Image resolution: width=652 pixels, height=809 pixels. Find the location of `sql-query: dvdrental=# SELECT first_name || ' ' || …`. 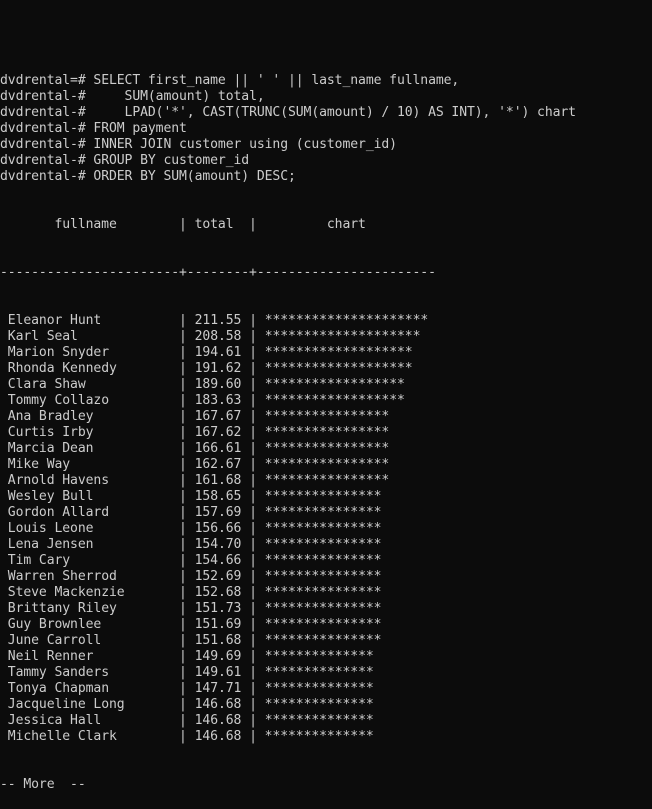

sql-query: dvdrental=# SELECT first_name || ' ' || … is located at coordinates (326, 129).